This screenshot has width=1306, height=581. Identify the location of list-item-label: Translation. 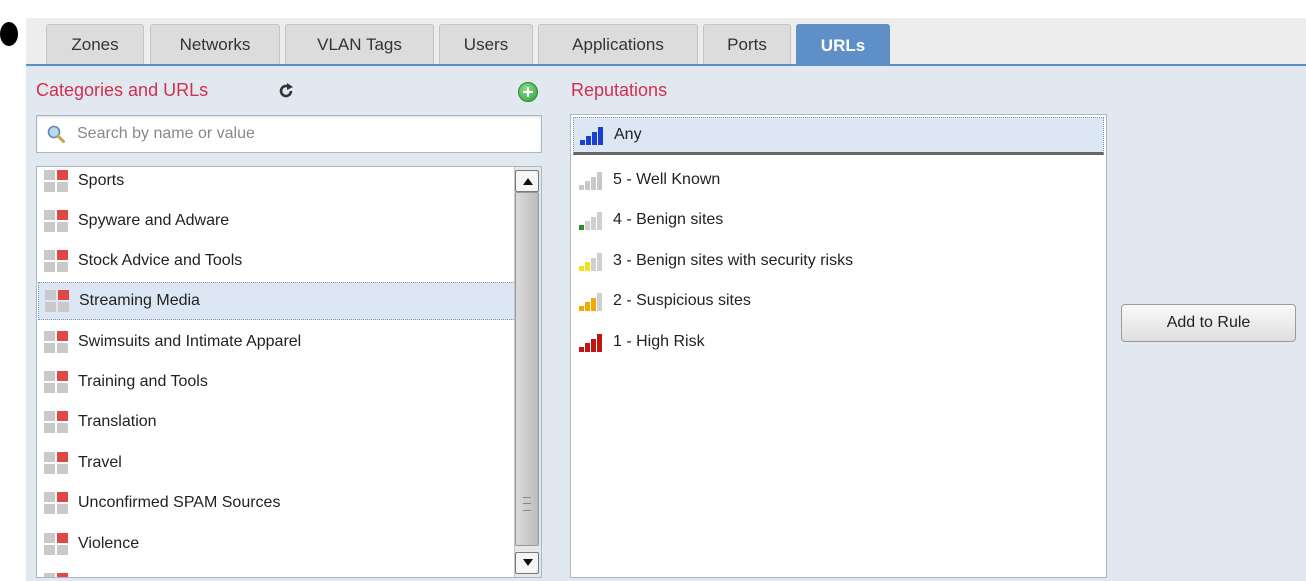
(117, 421).